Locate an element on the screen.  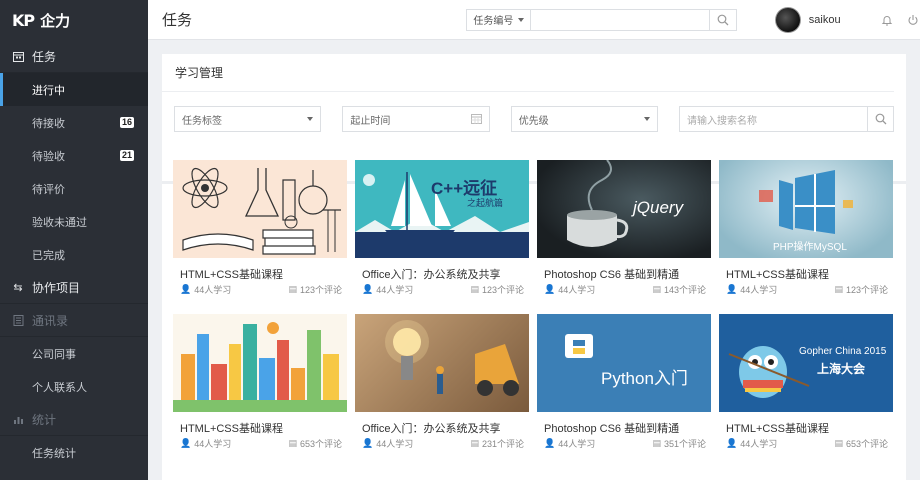
course-thumbnail: jQuery is located at coordinates (624, 209).